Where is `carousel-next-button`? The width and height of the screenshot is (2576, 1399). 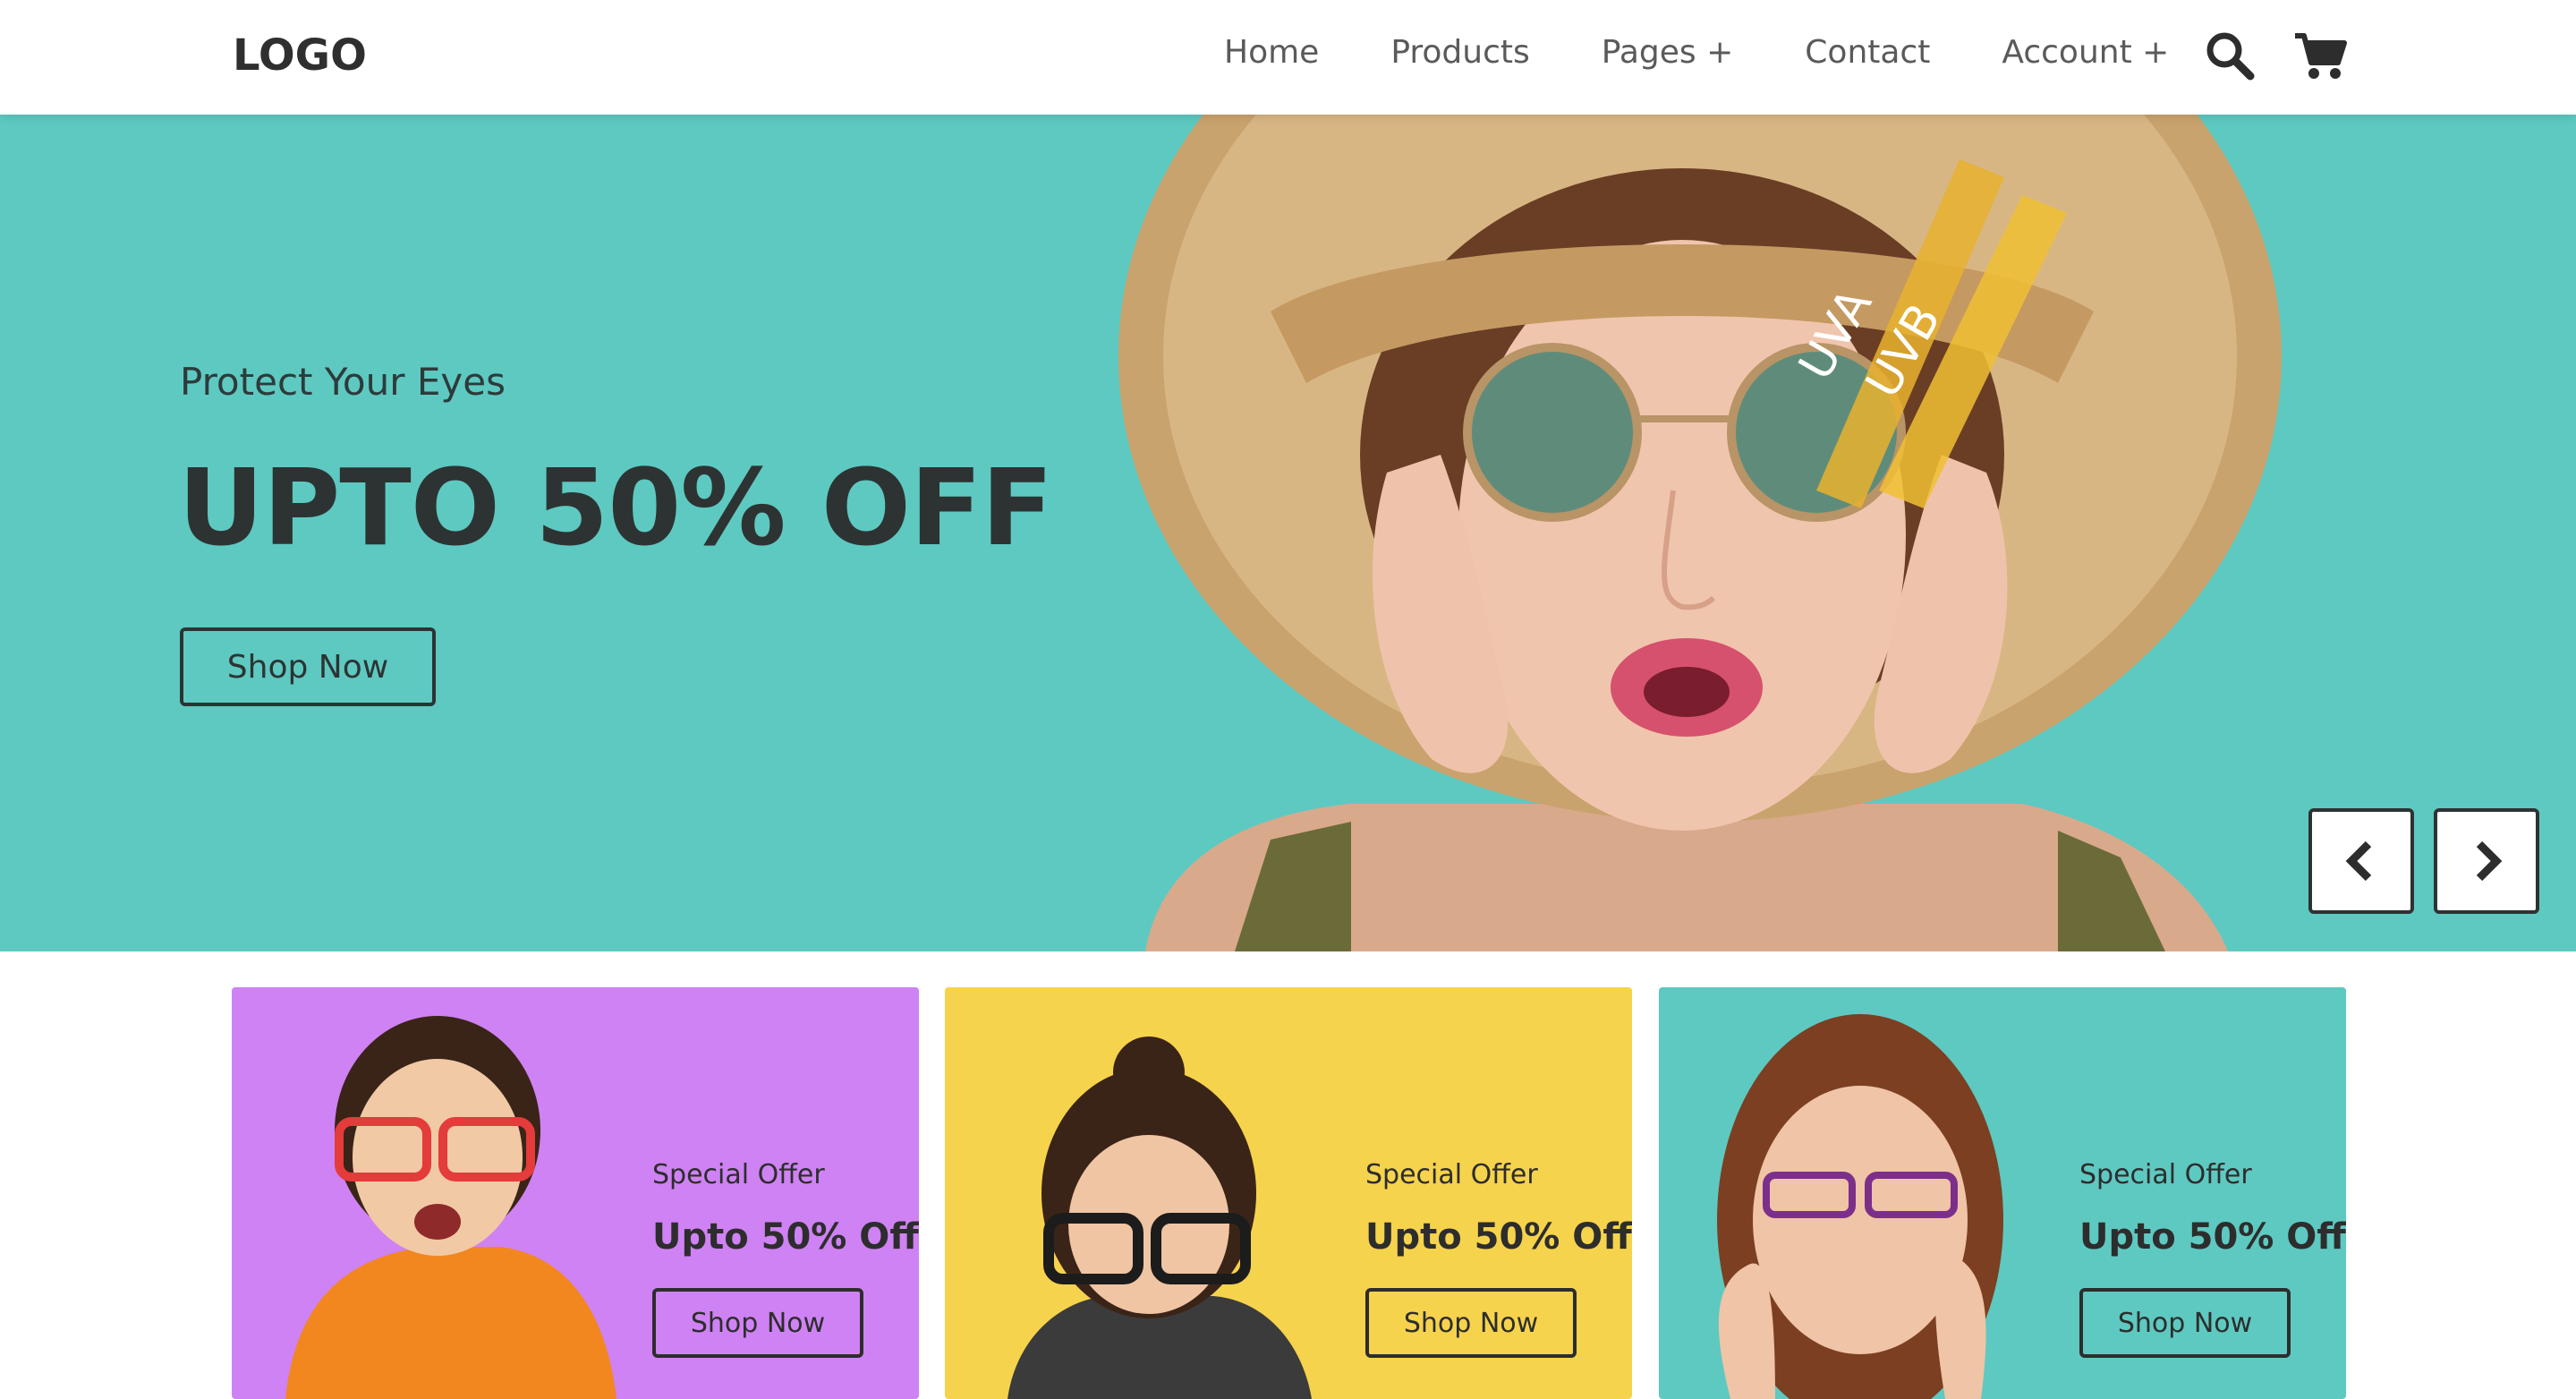 carousel-next-button is located at coordinates (2486, 861).